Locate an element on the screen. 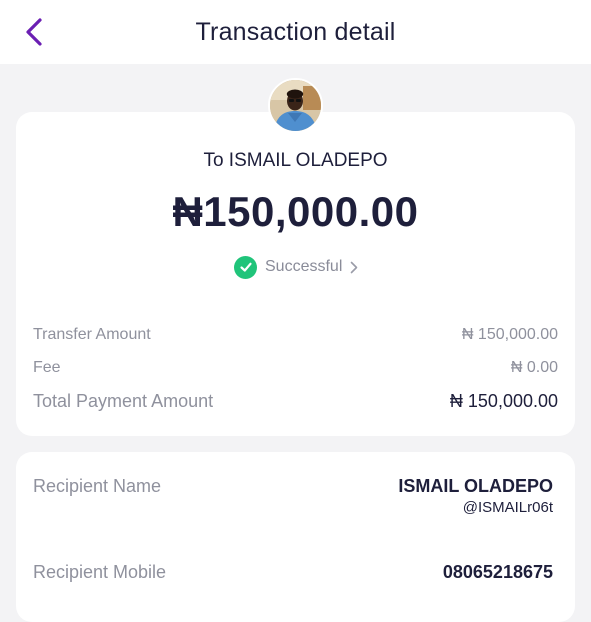 The height and width of the screenshot is (622, 591). fee-value: ₦ 0.00 is located at coordinates (534, 367).